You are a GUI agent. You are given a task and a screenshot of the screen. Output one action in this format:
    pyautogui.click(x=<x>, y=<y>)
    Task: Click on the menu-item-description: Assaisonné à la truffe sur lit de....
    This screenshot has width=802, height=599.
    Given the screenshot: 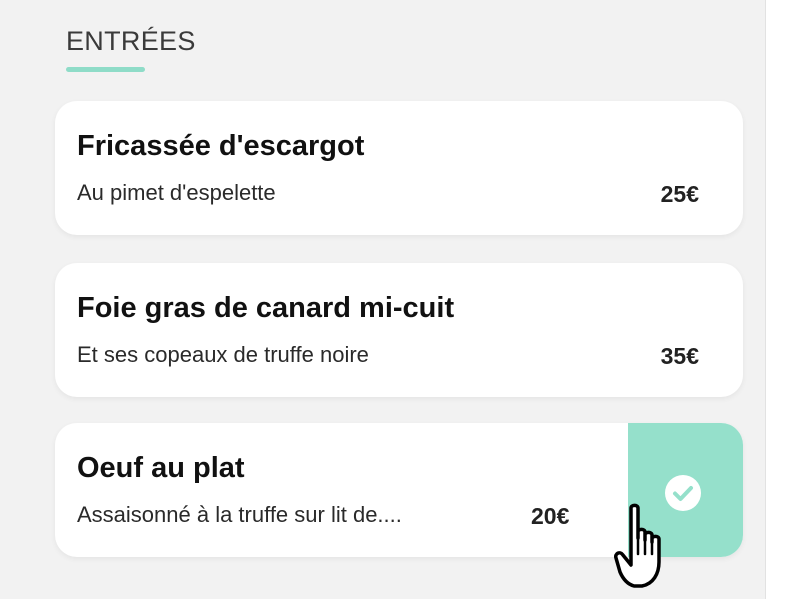 What is the action you would take?
    pyautogui.click(x=239, y=514)
    